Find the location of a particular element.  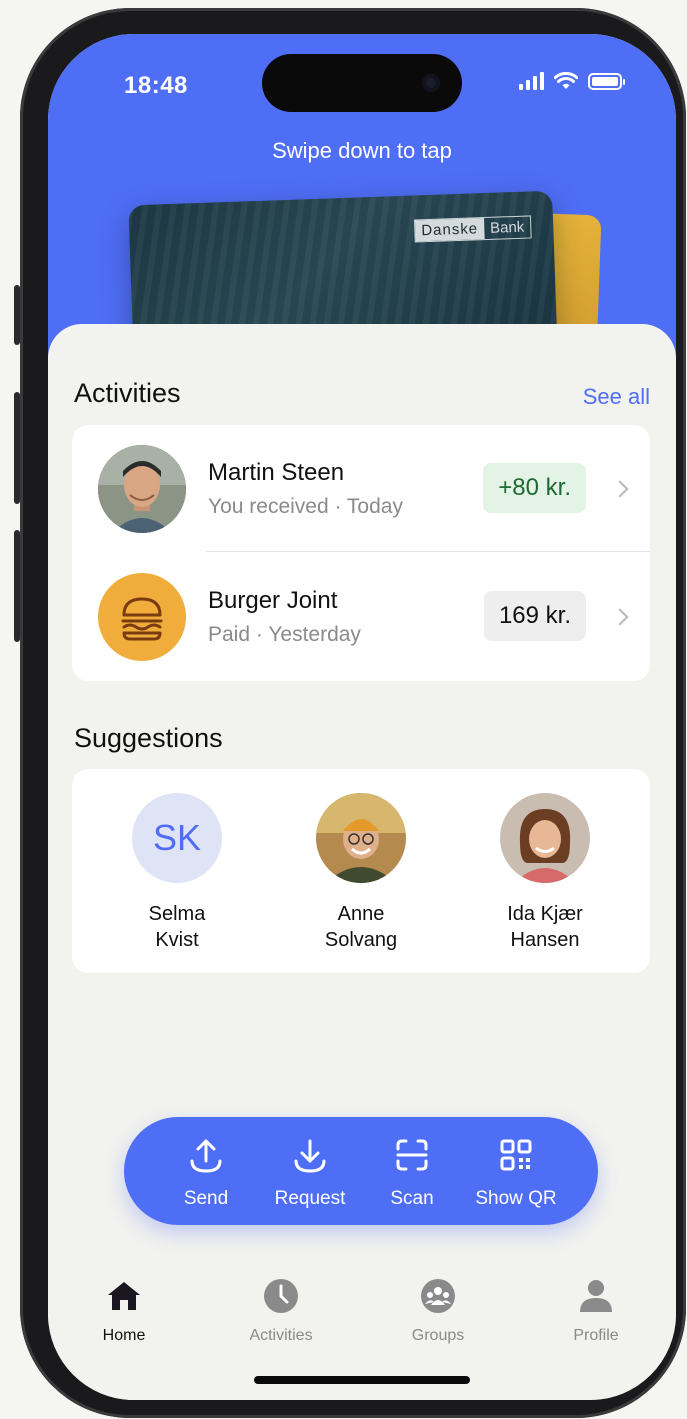

see-all-link: See all is located at coordinates (616, 397).